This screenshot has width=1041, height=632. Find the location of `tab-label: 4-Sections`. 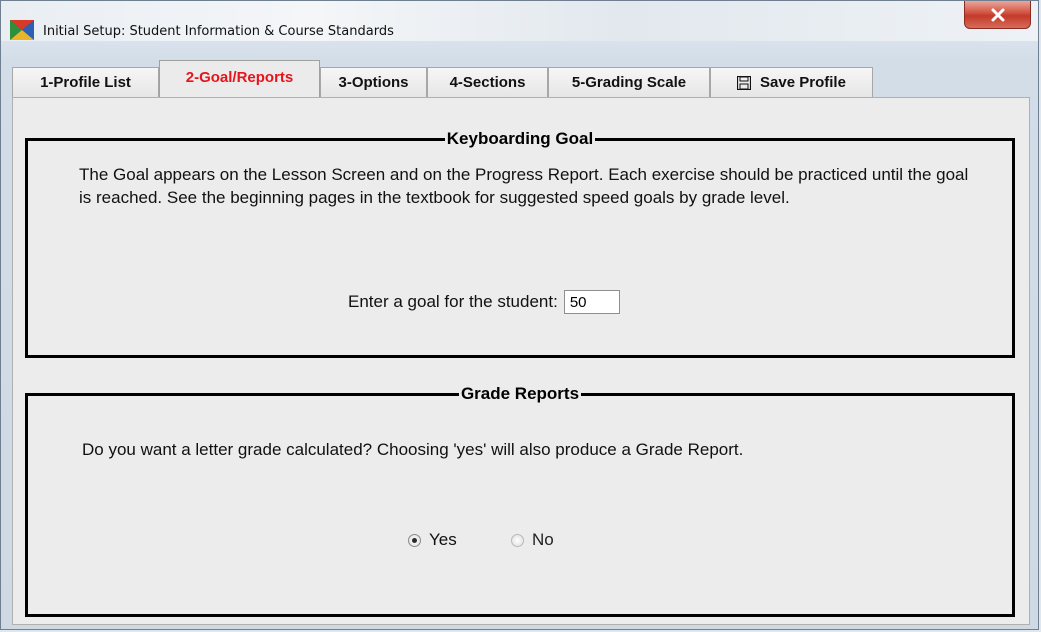

tab-label: 4-Sections is located at coordinates (487, 82).